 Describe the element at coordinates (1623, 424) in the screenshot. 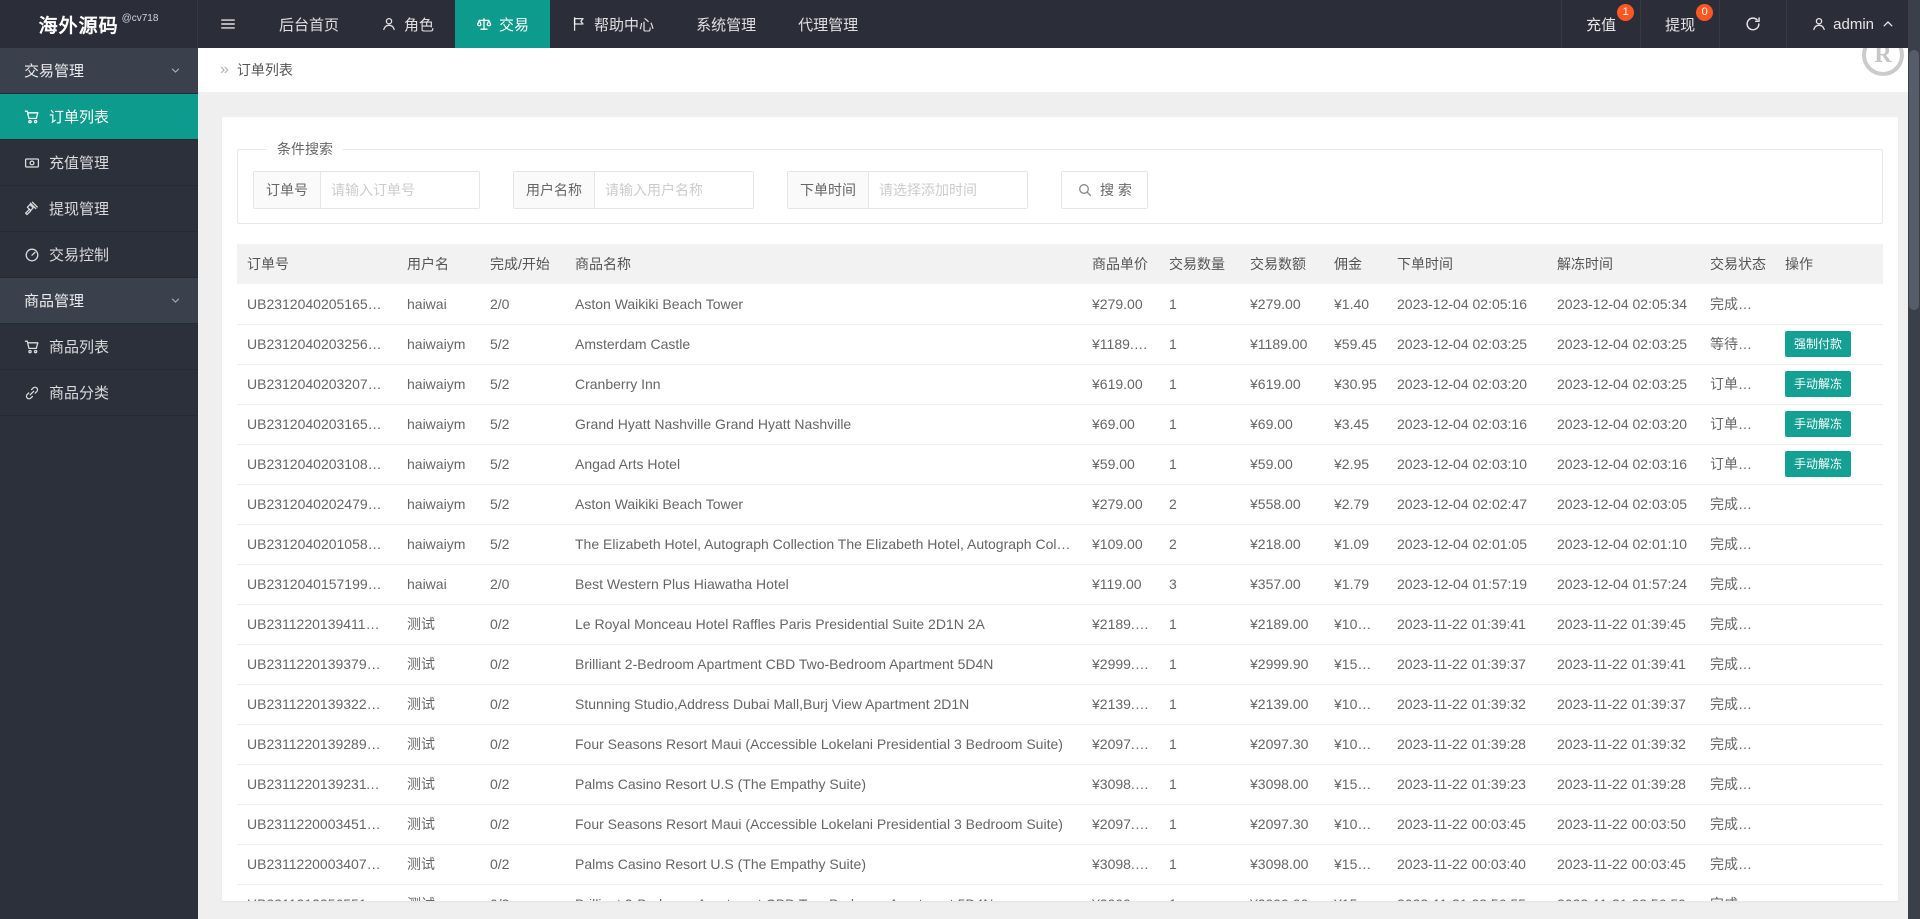

I see `cell-unfreeze-time: 2023-12-04 02:03:20` at that location.